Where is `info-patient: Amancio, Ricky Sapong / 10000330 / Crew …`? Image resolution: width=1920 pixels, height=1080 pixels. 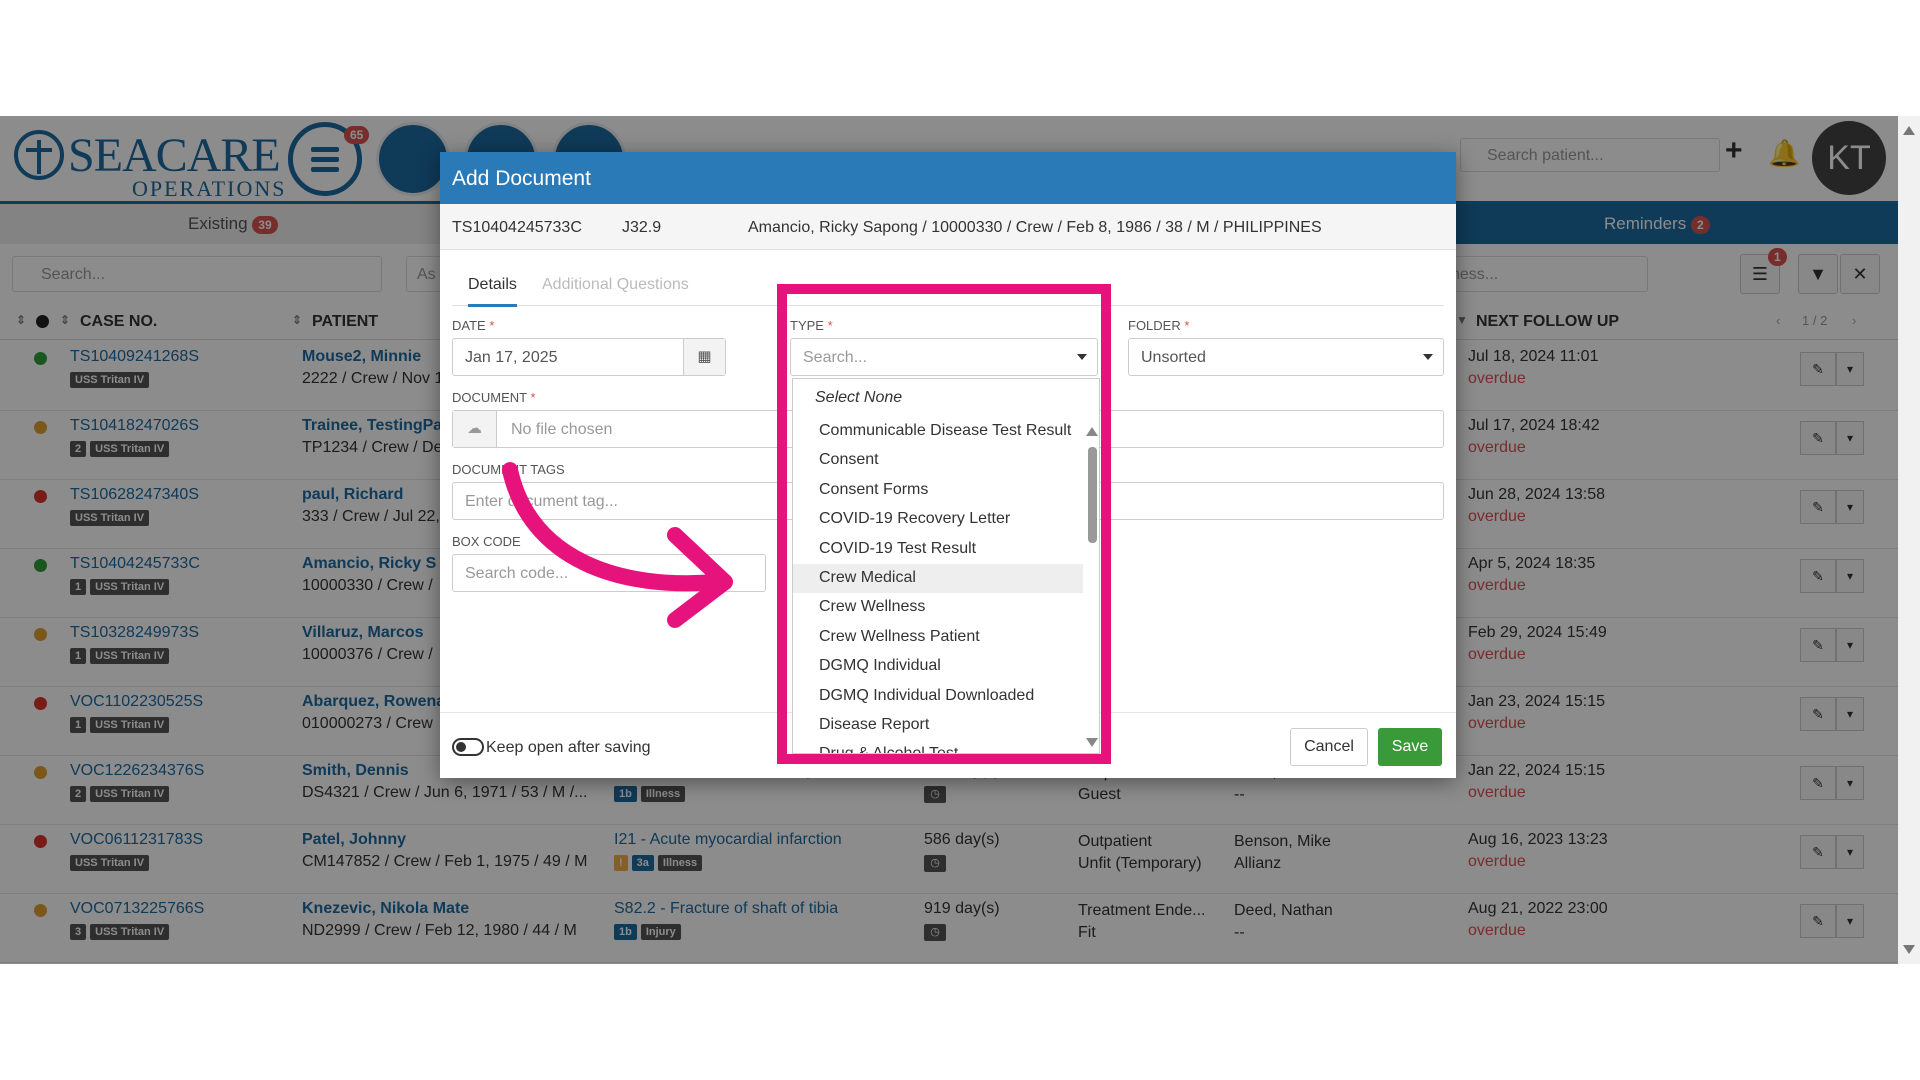
info-patient: Amancio, Ricky Sapong / 10000330 / Crew … is located at coordinates (1035, 227).